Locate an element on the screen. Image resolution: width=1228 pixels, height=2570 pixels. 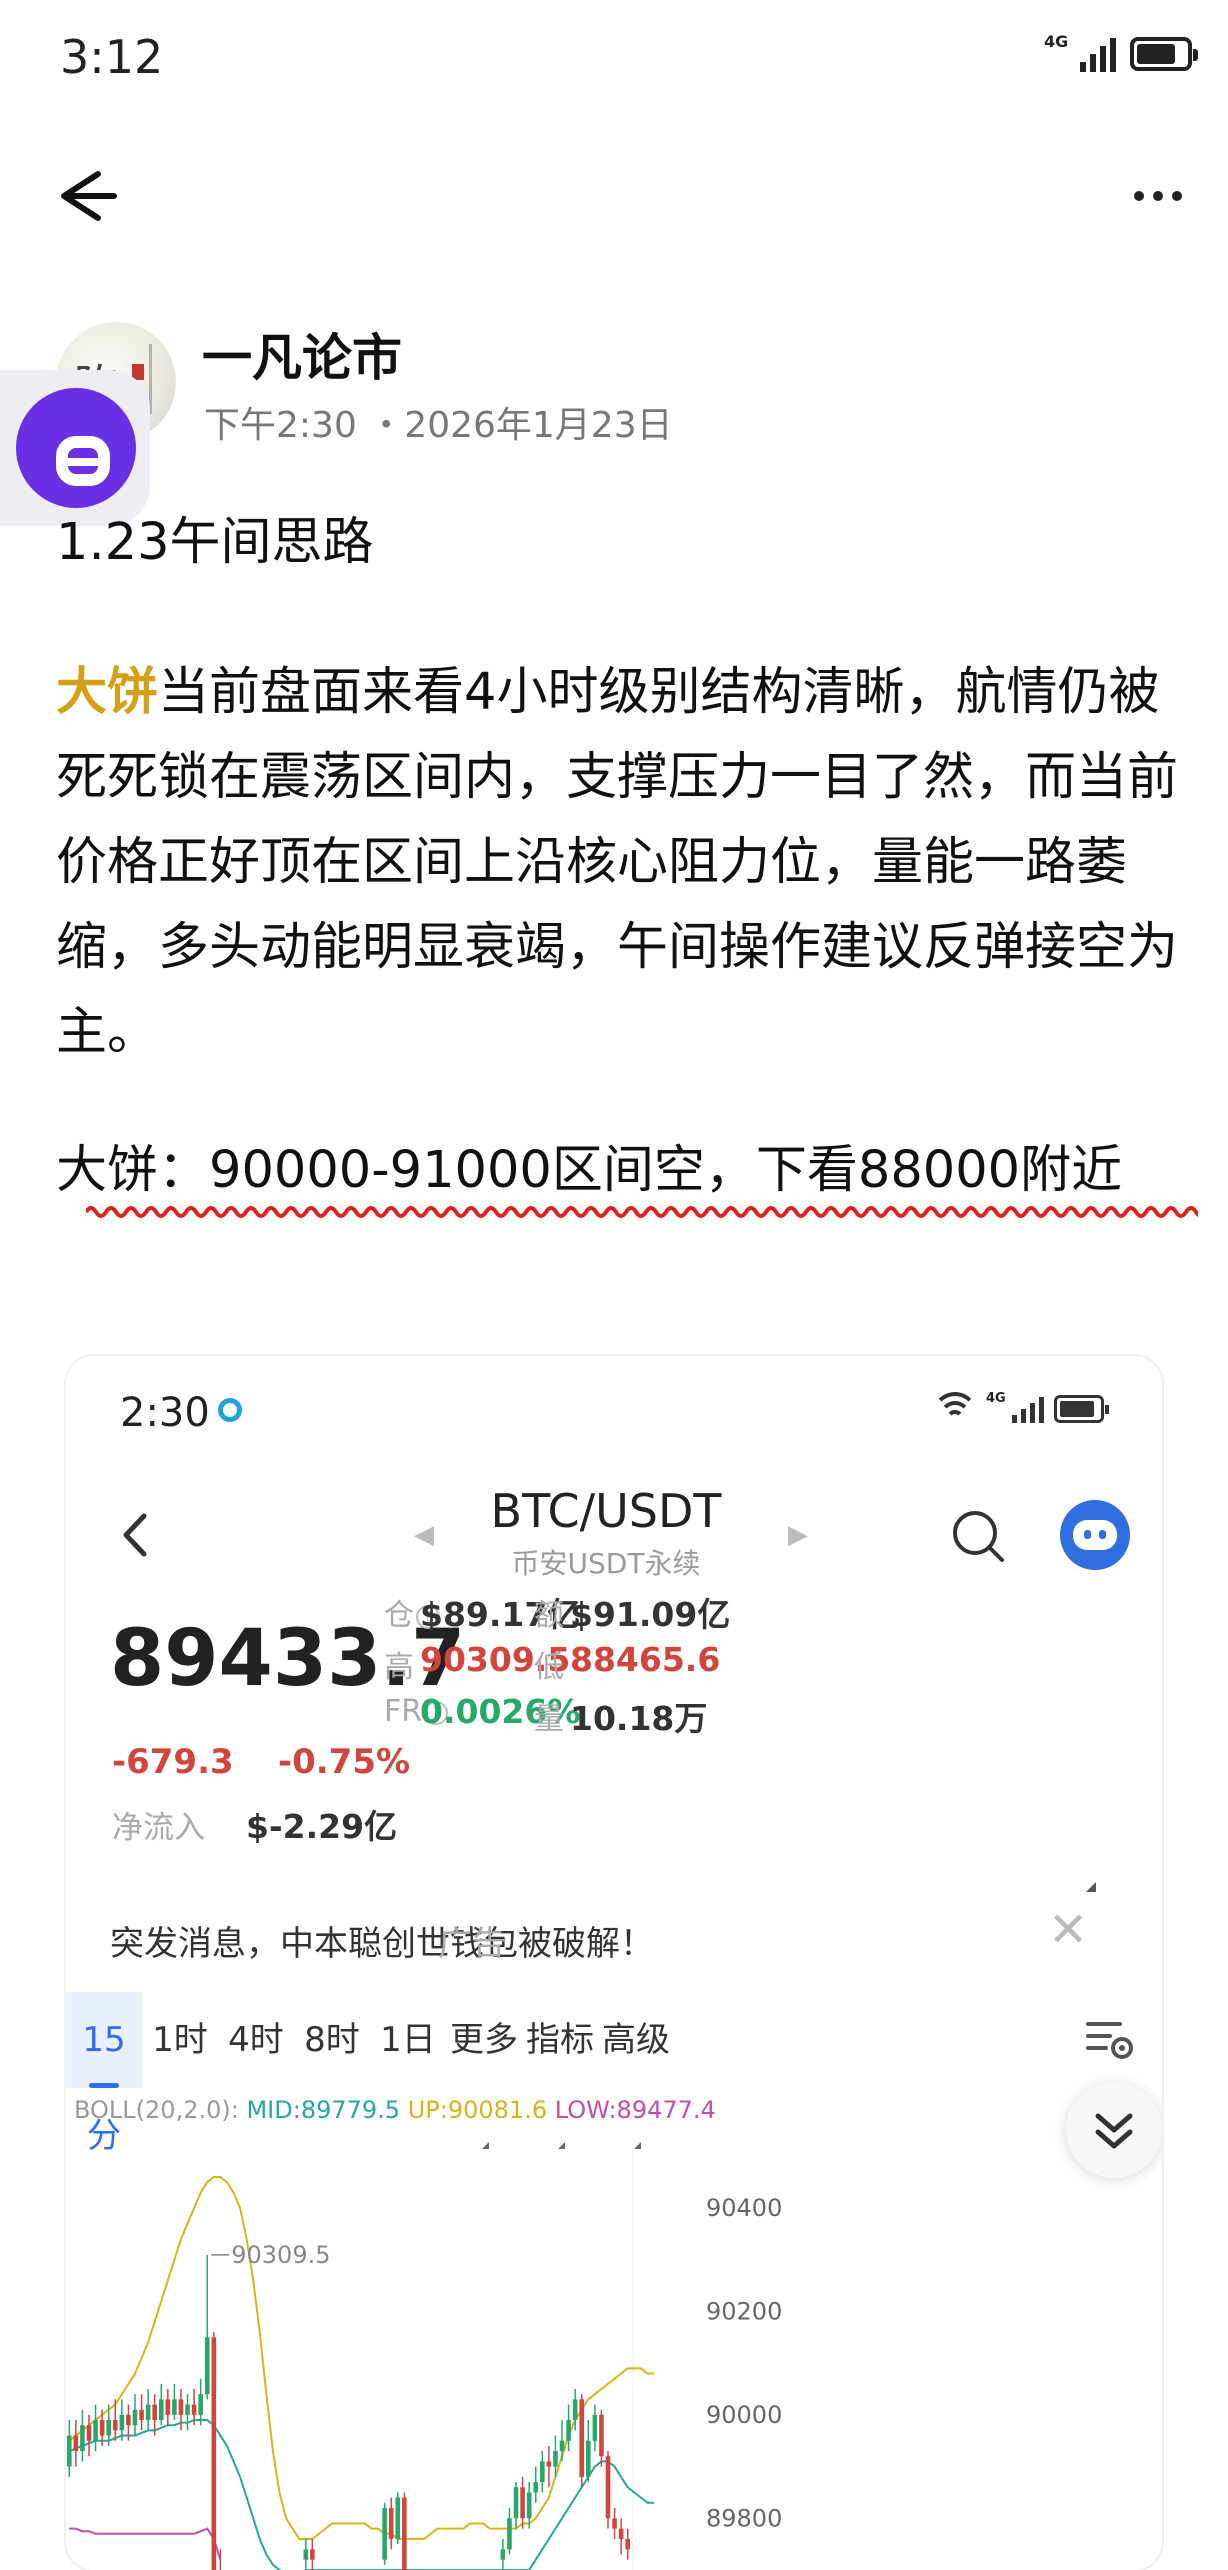
high-marker-label: 90309.5 is located at coordinates (280, 2255).